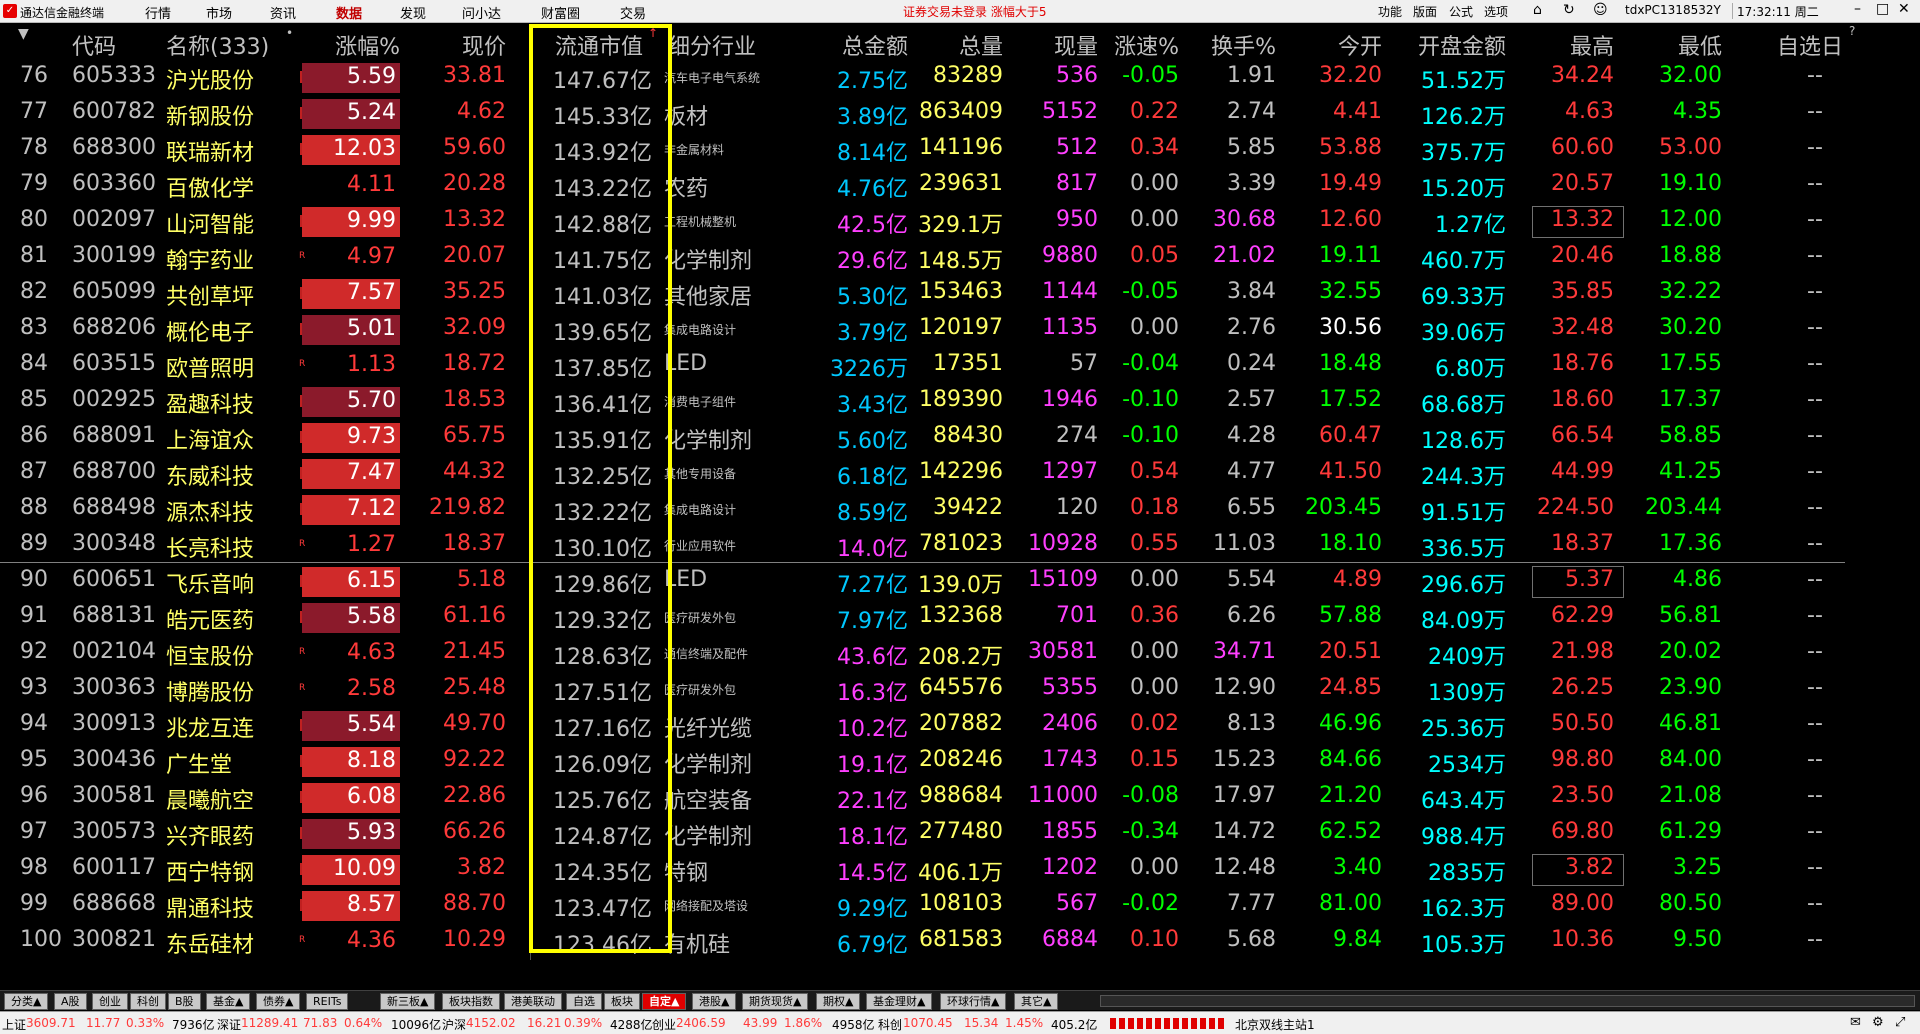 The width and height of the screenshot is (1920, 1034). I want to click on row-industry: 网络接配及塔设, so click(706, 905).